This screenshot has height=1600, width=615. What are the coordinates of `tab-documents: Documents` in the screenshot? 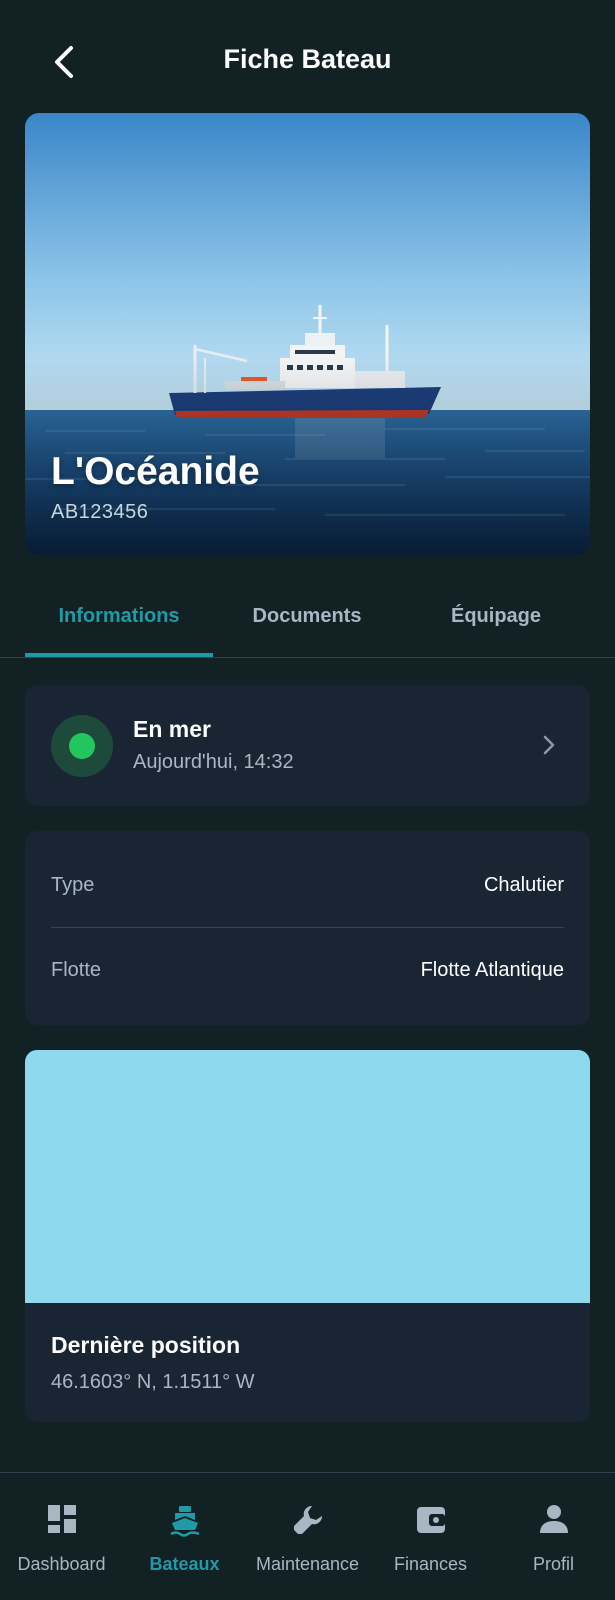 It's located at (307, 616).